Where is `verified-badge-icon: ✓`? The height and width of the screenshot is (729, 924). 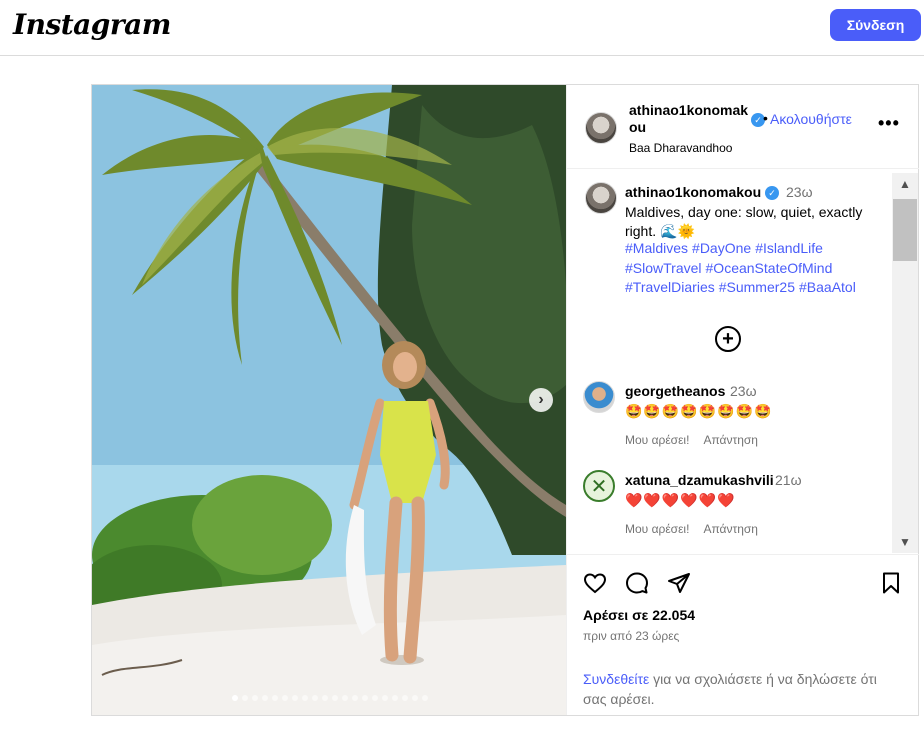 verified-badge-icon: ✓ is located at coordinates (772, 193).